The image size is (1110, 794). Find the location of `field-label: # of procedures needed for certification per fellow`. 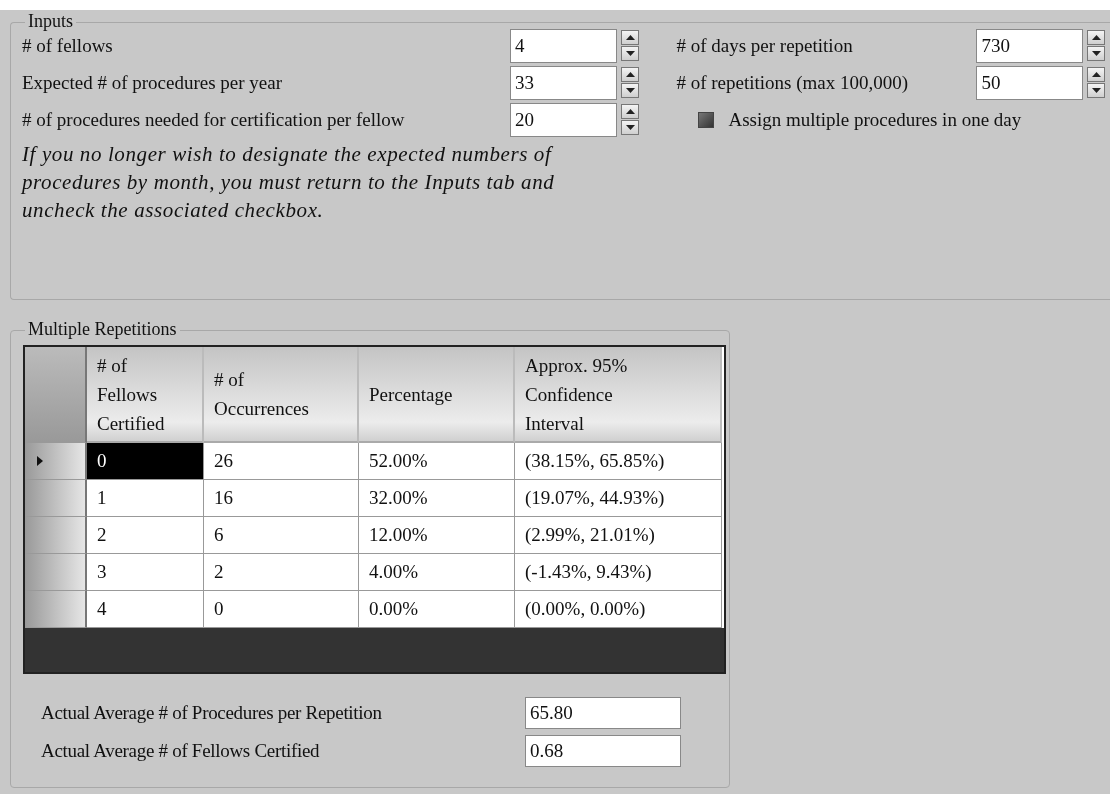

field-label: # of procedures needed for certification per fellow is located at coordinates (214, 119).